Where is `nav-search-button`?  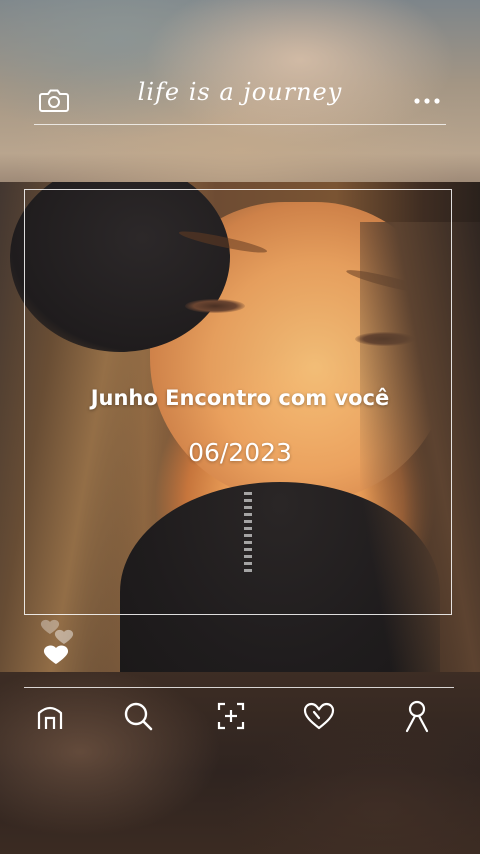 nav-search-button is located at coordinates (138, 716).